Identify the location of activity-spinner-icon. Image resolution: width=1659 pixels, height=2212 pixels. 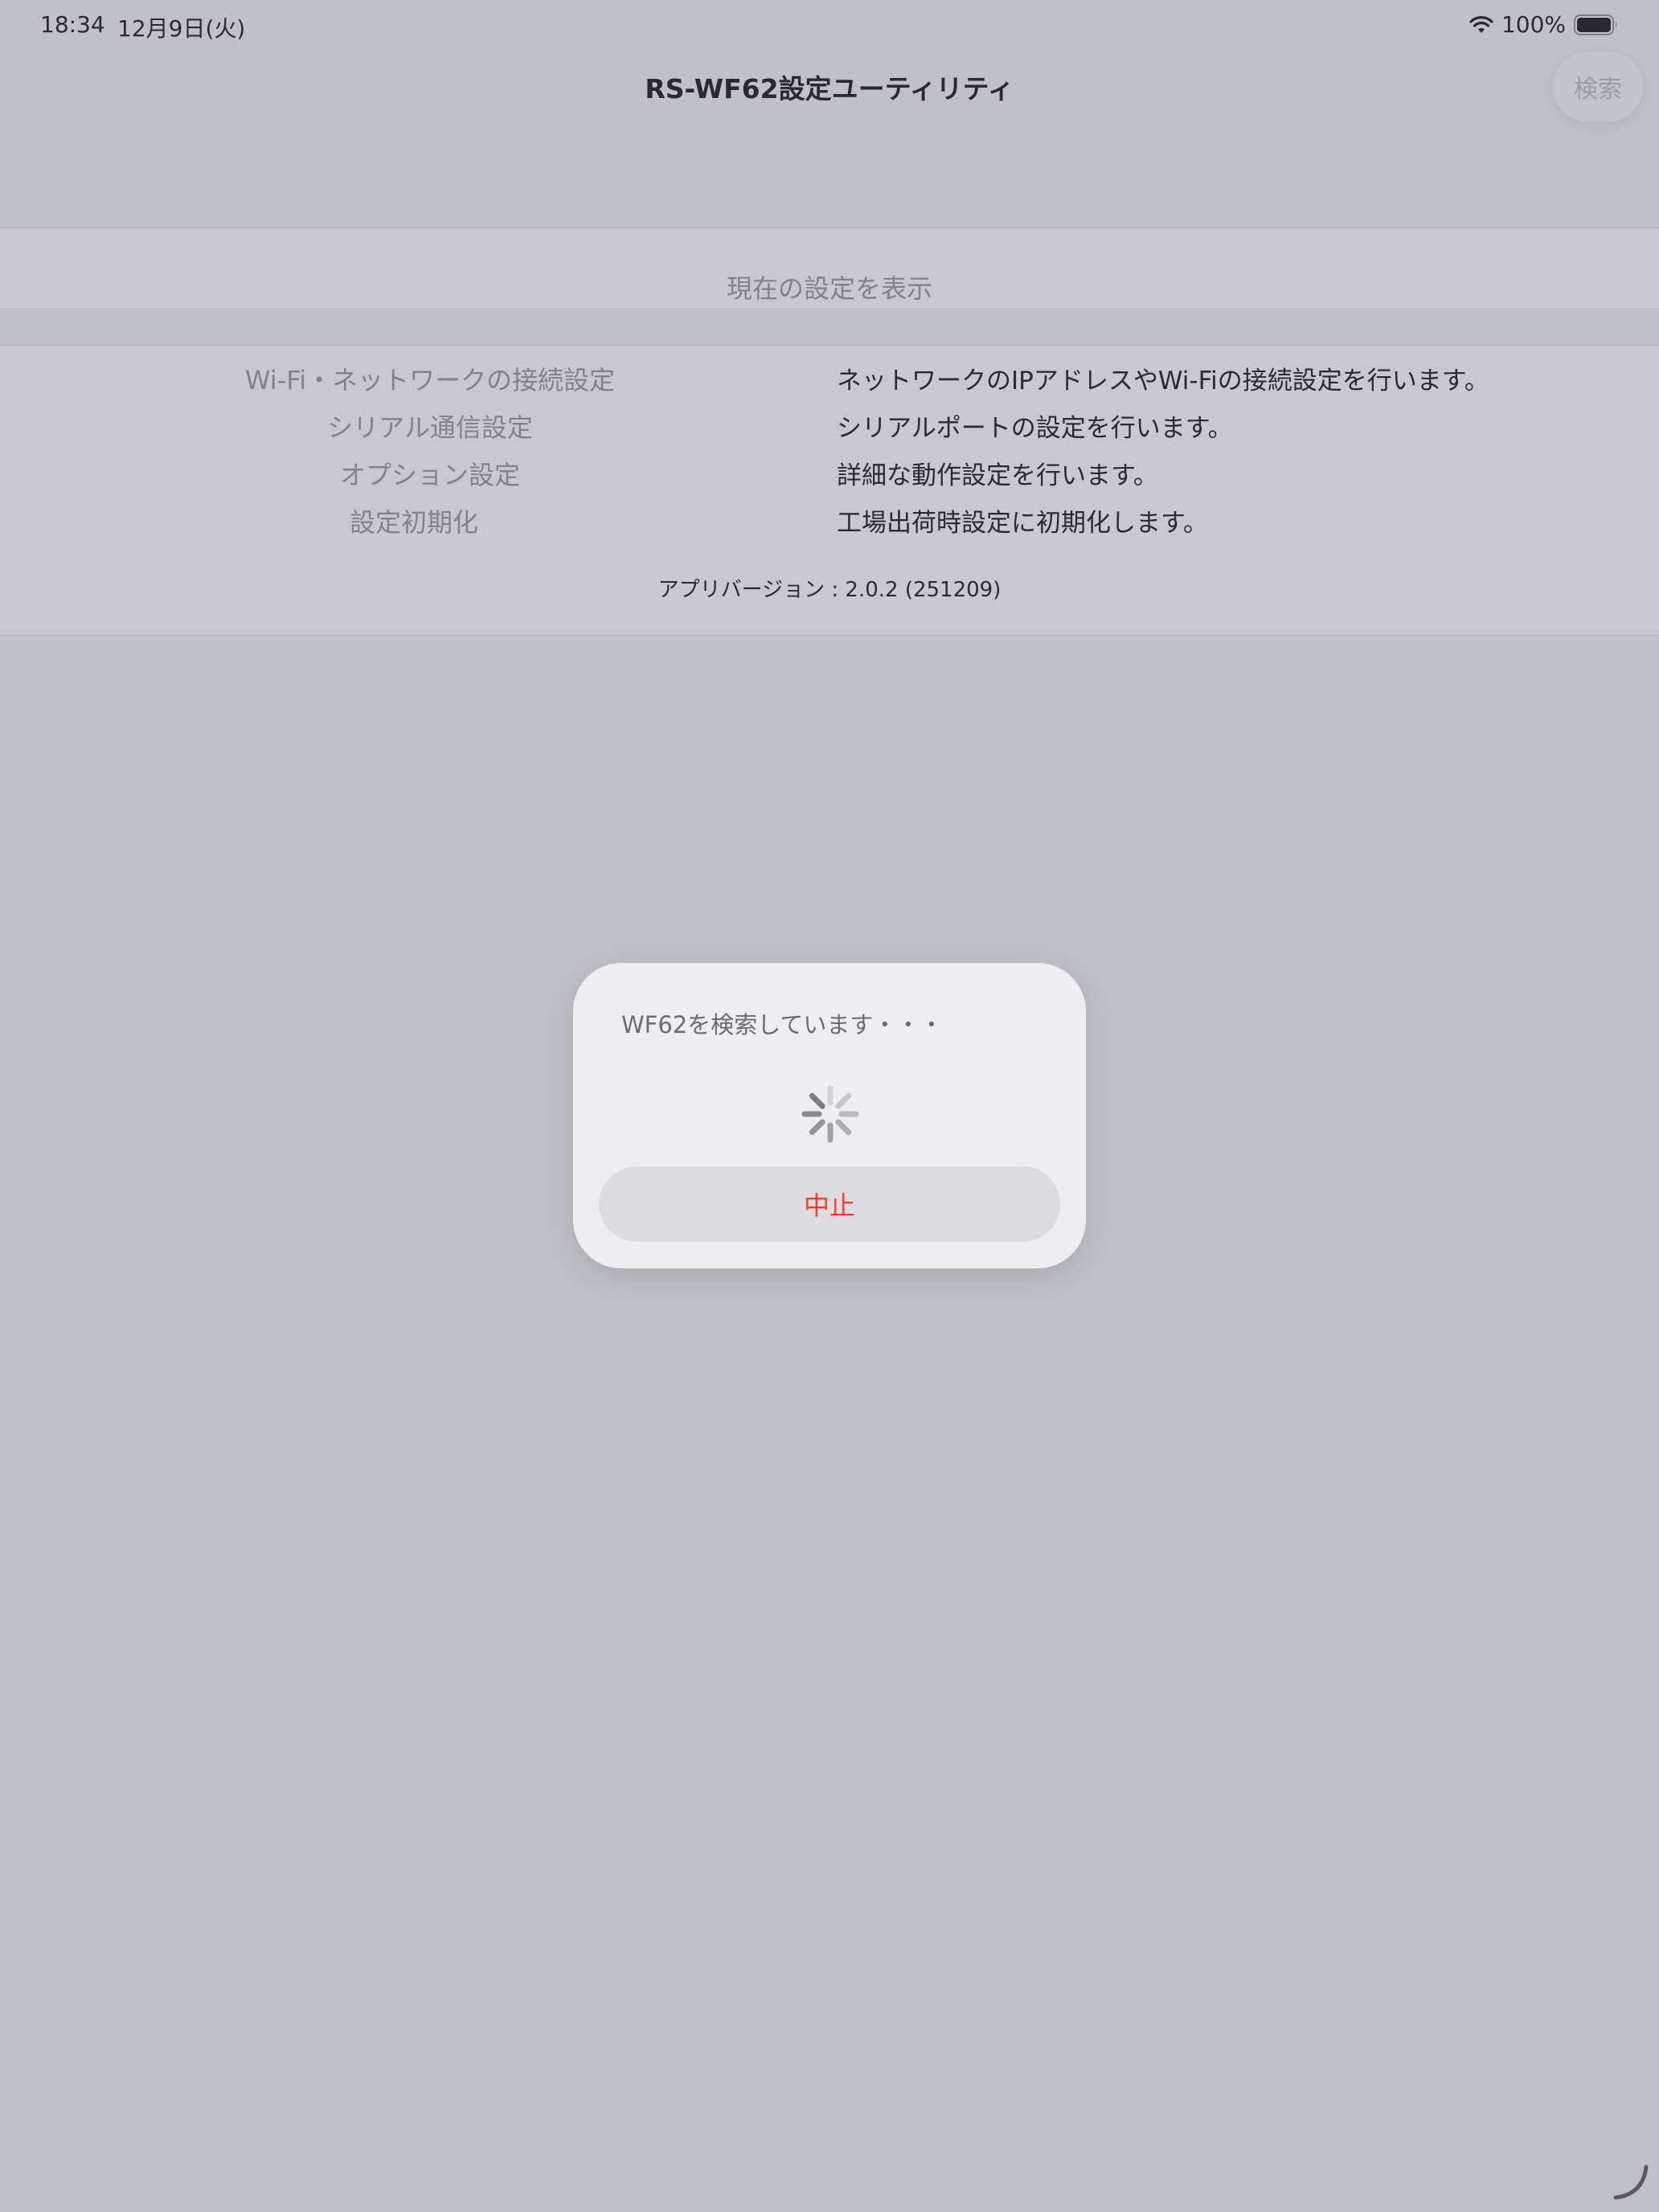
(830, 1114).